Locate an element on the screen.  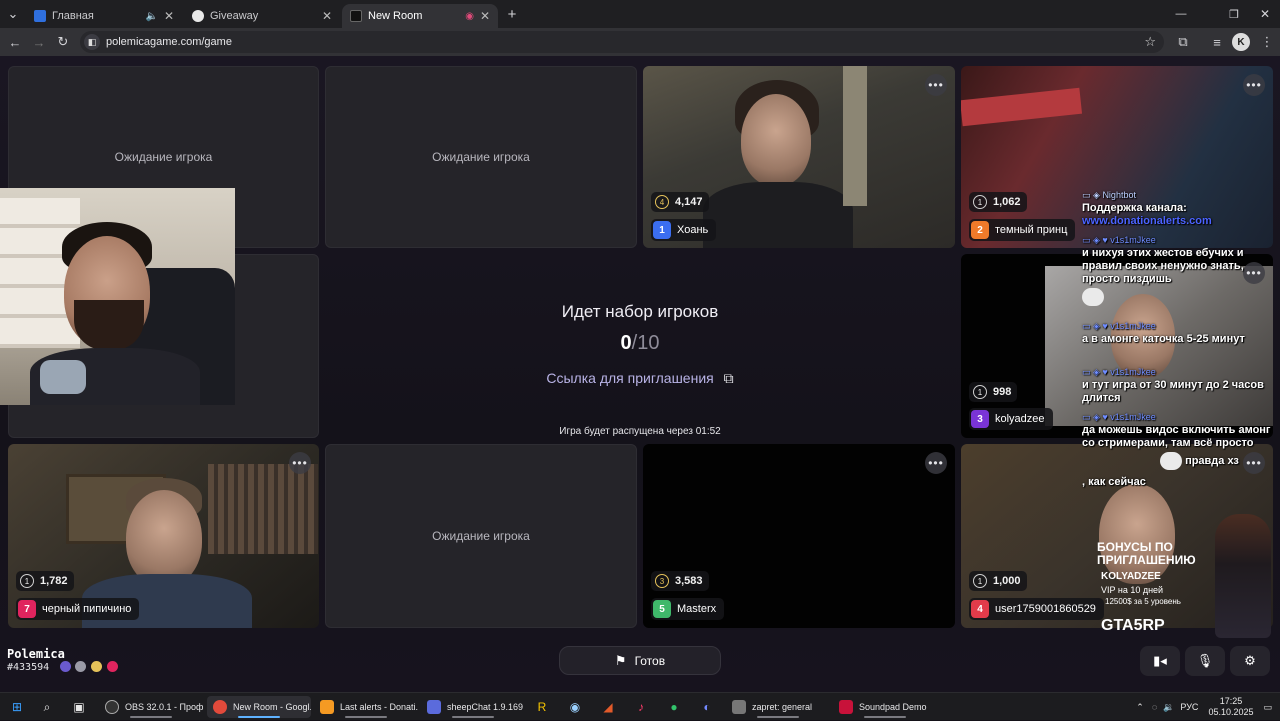
player-nameplate: 7 черный пипичино is located at coordinates (78, 609).